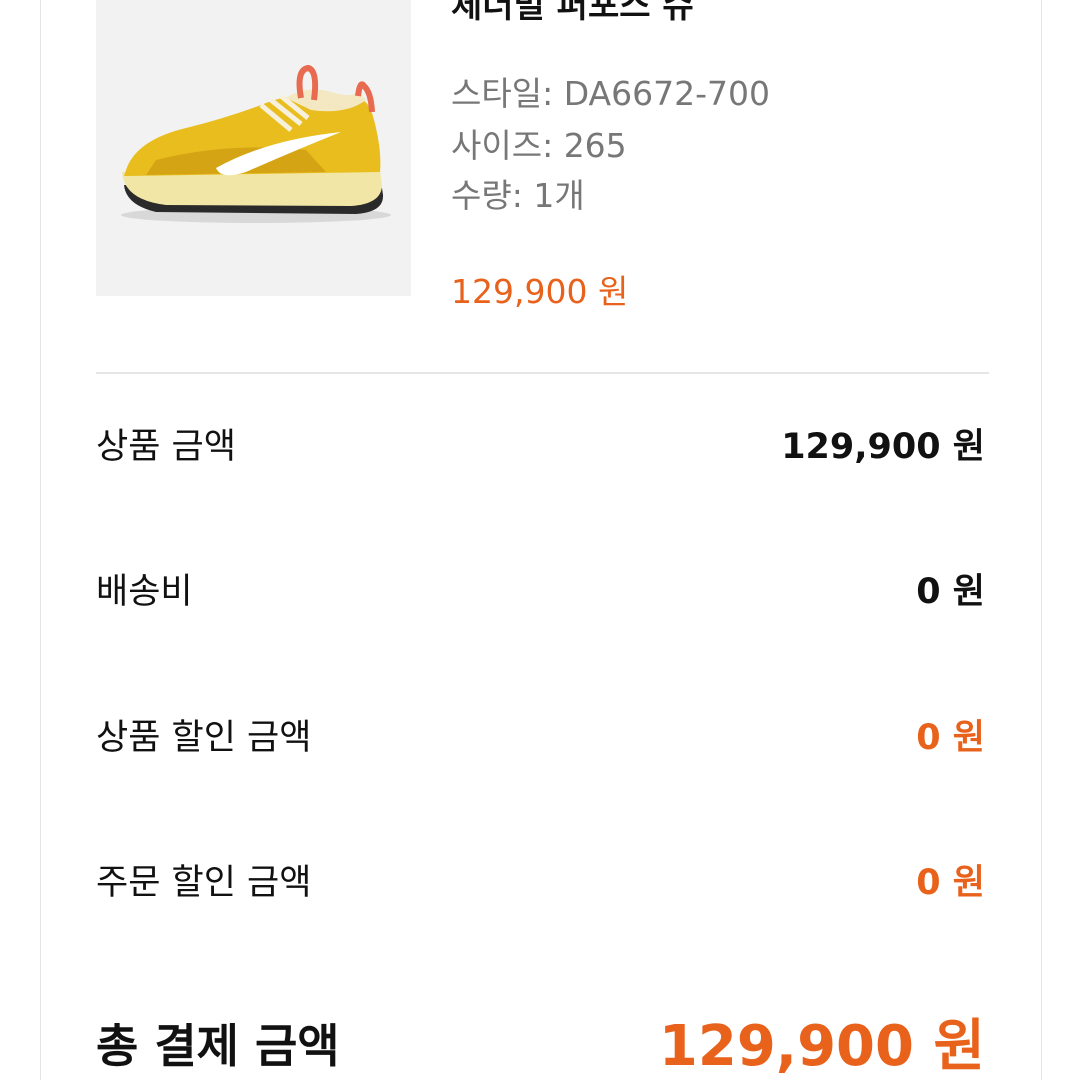 The height and width of the screenshot is (1080, 1080). What do you see at coordinates (572, 13) in the screenshot?
I see `product-title: 체더빌 퍼포스 슈` at bounding box center [572, 13].